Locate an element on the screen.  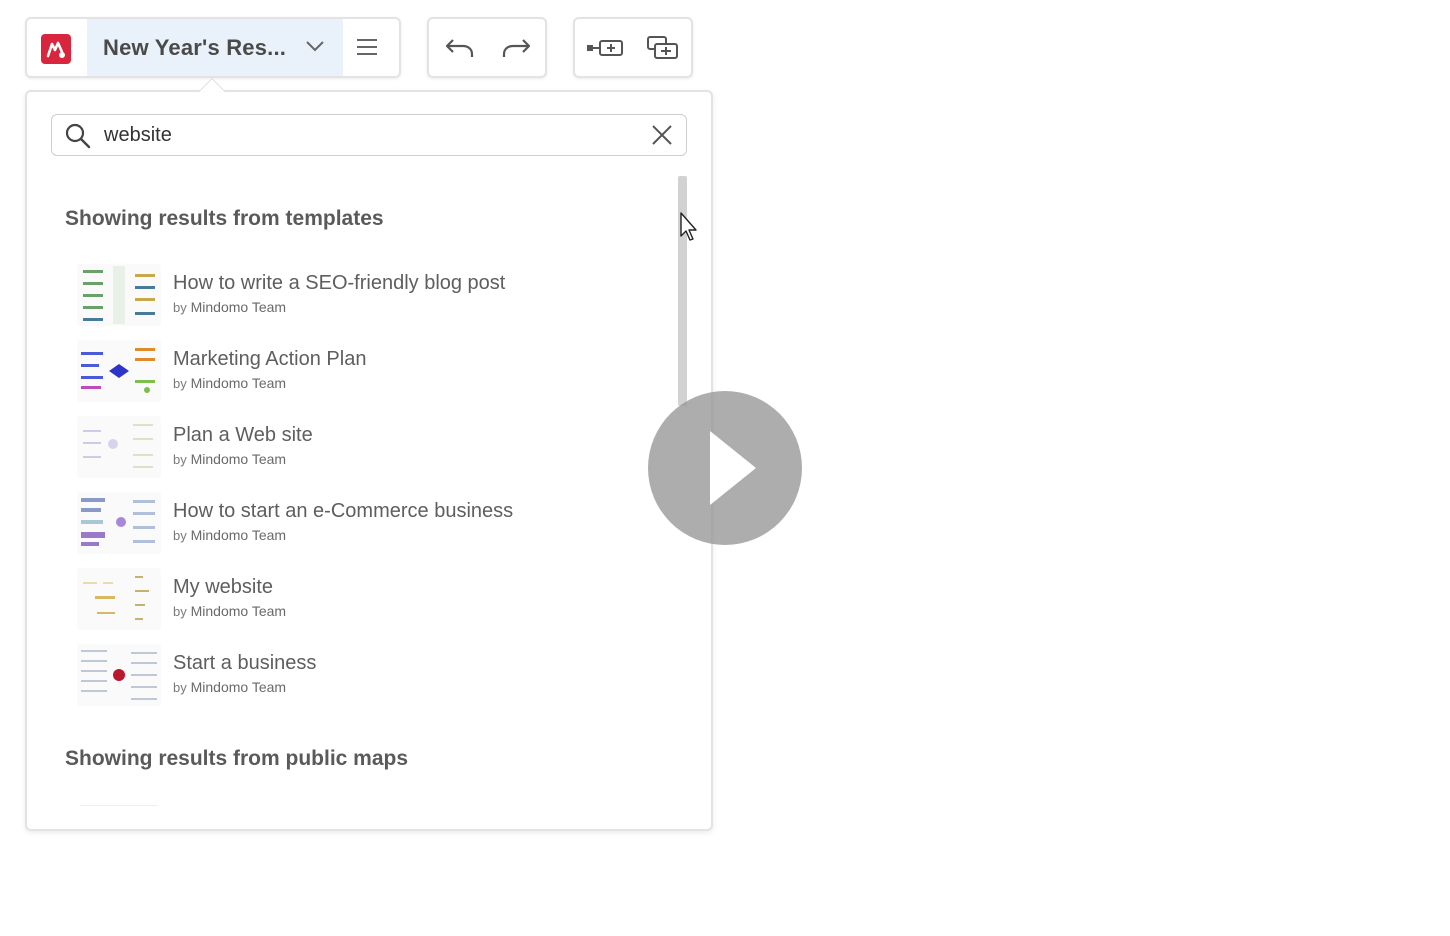
search-box is located at coordinates (369, 135).